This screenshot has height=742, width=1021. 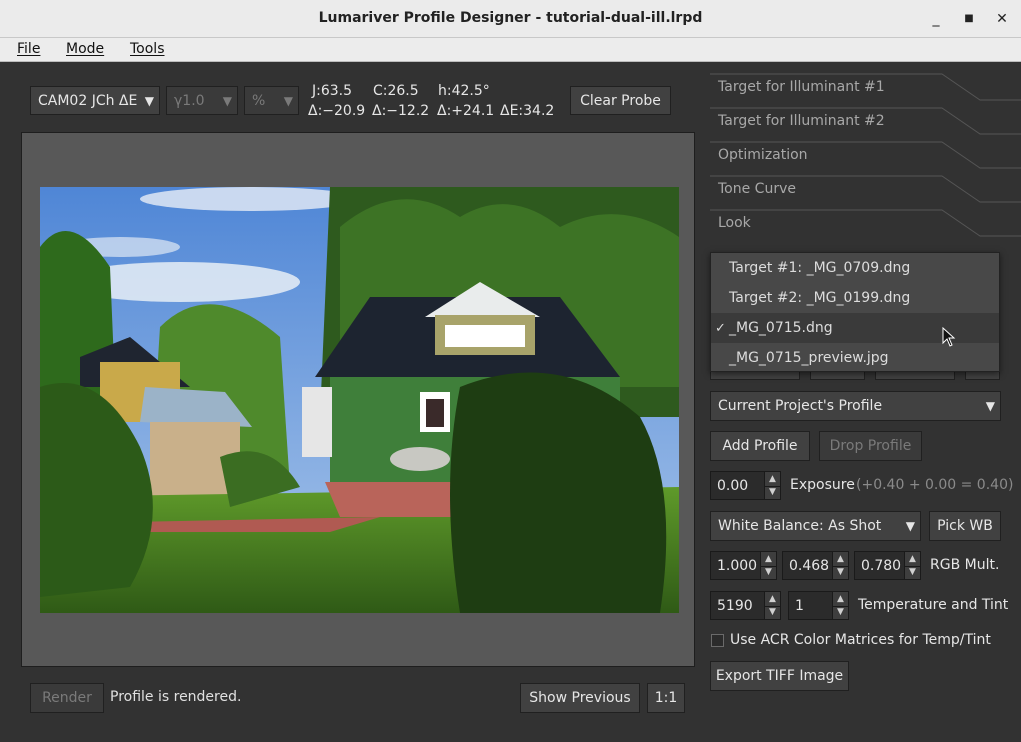 I want to click on render-button: Render, so click(x=67, y=698).